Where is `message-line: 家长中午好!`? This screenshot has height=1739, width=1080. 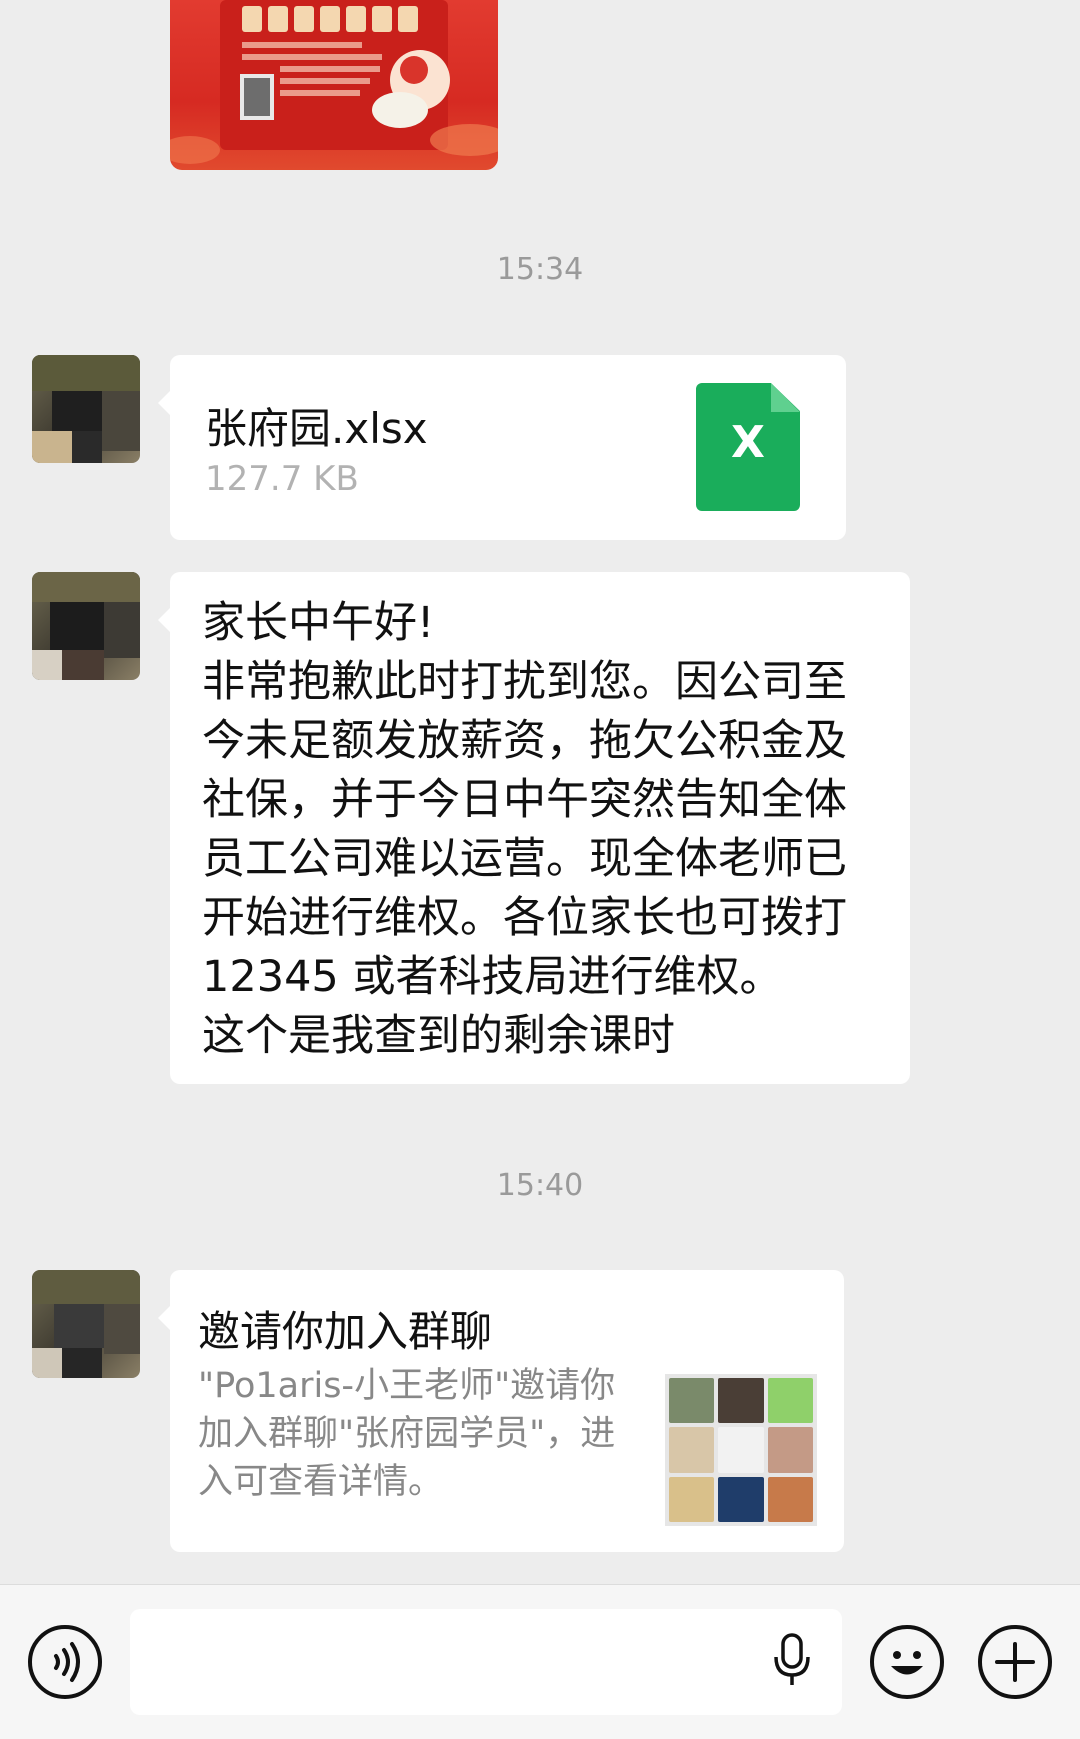
message-line: 家长中午好! is located at coordinates (318, 623).